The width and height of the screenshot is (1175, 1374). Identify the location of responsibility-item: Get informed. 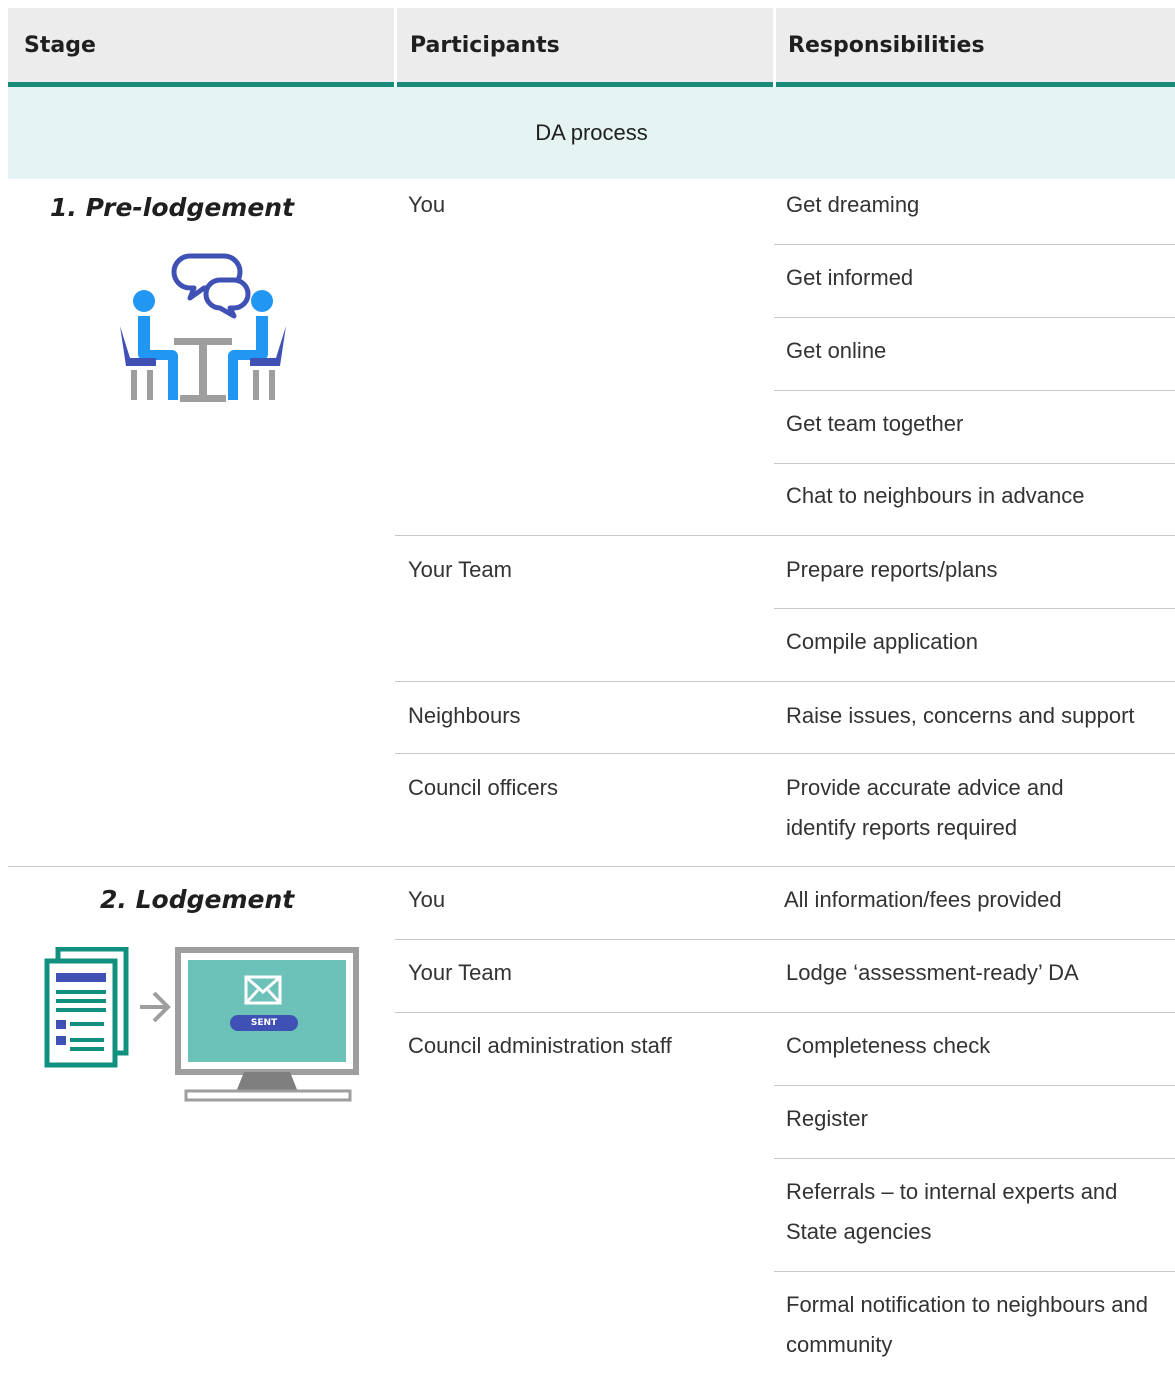
(850, 277).